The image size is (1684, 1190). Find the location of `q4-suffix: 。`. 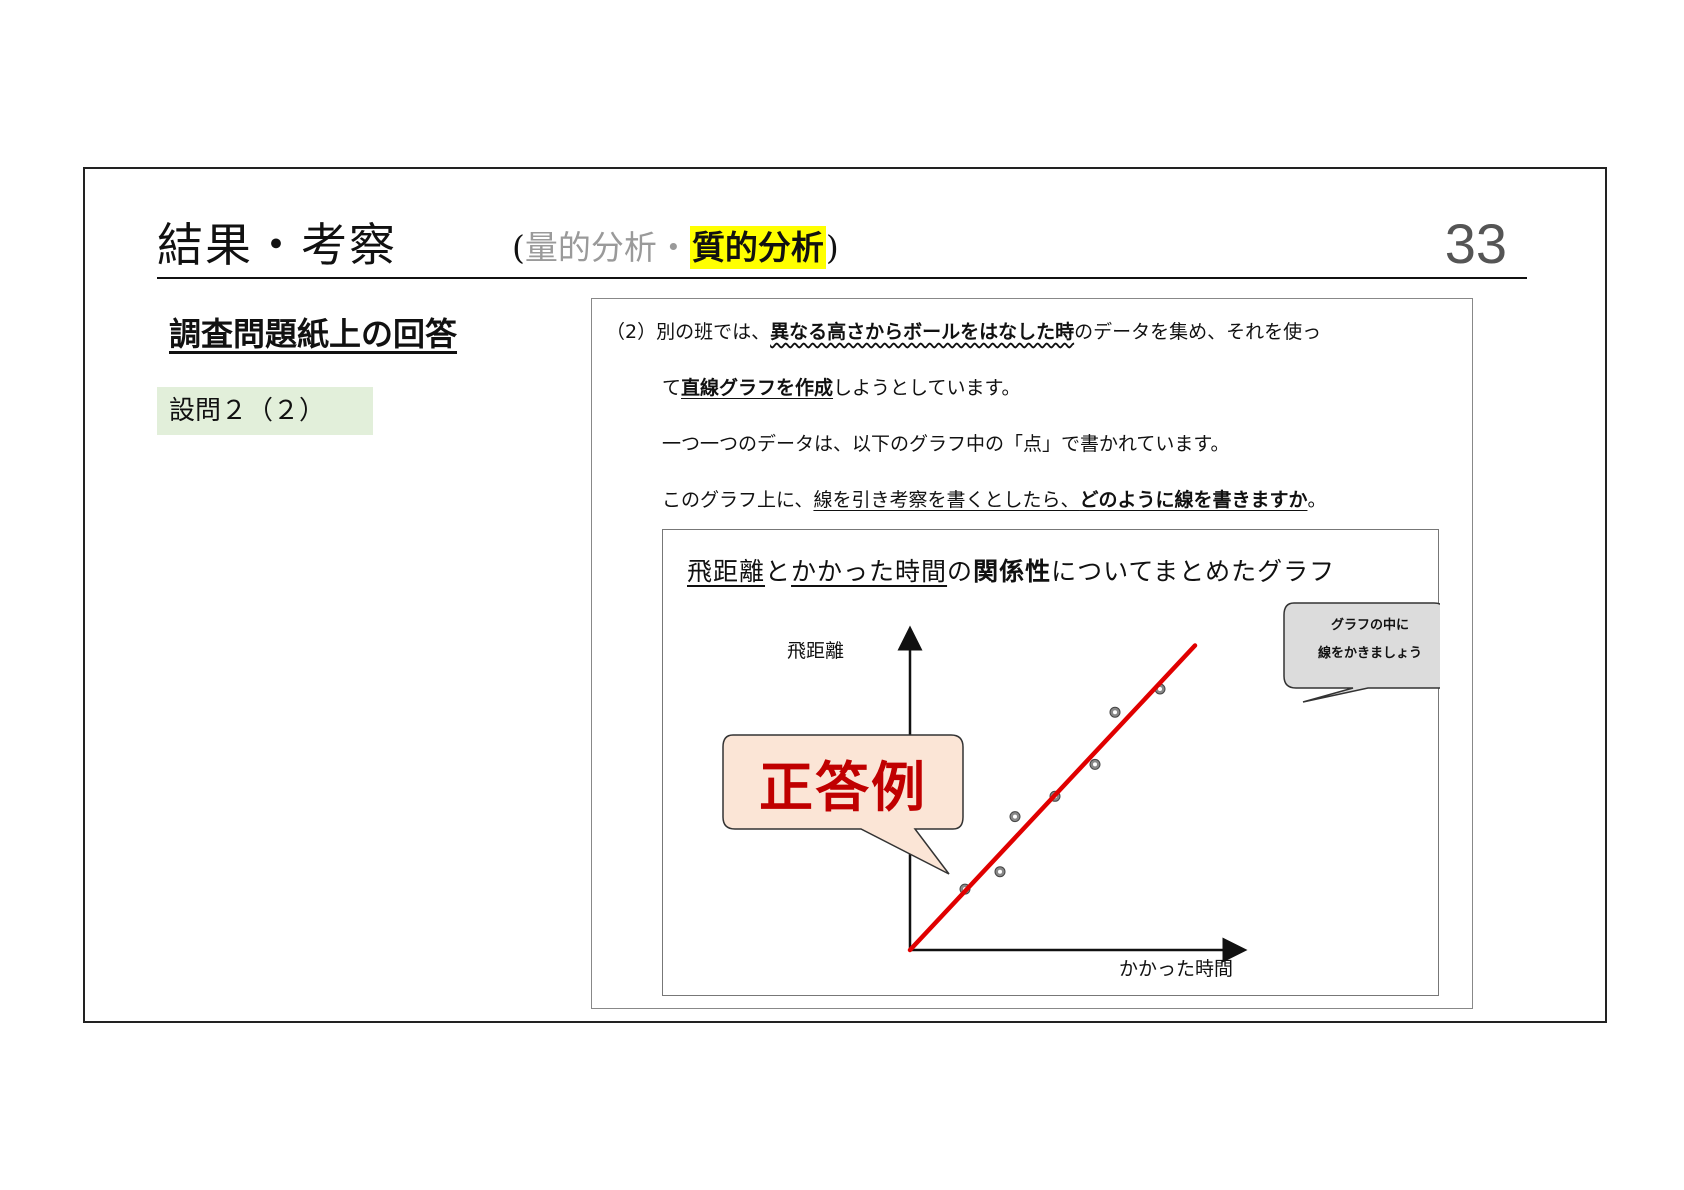

q4-suffix: 。 is located at coordinates (1317, 500).